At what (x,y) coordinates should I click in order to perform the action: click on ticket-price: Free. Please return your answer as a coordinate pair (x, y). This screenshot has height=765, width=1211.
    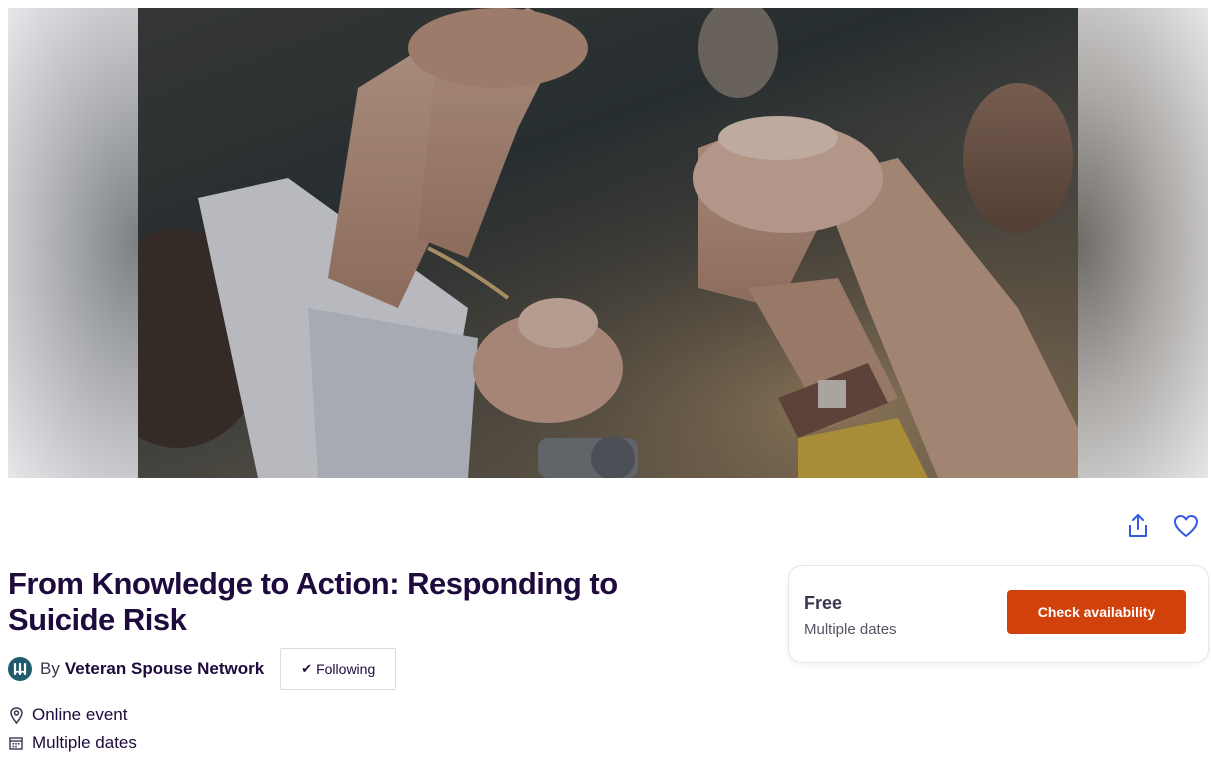
    Looking at the image, I should click on (823, 603).